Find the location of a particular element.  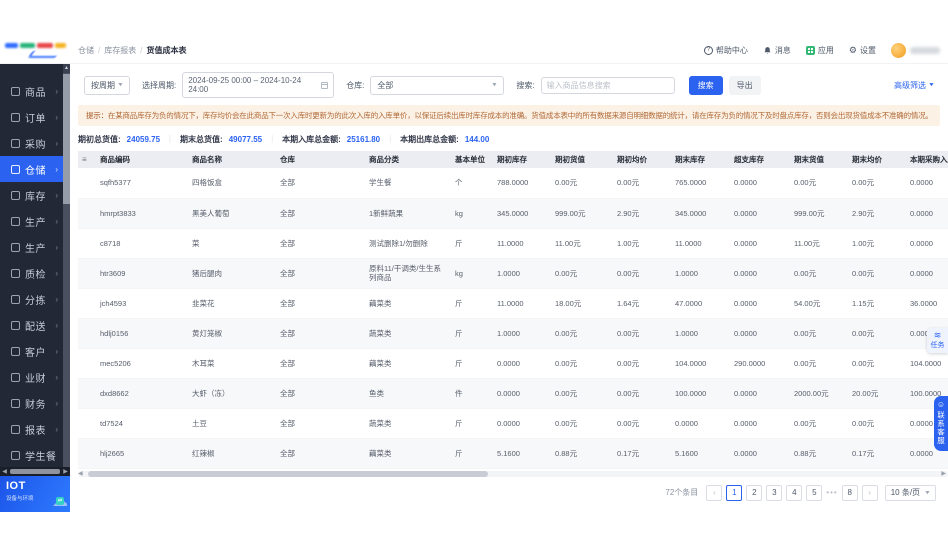

table-cell: 11.00元 is located at coordinates (807, 243).